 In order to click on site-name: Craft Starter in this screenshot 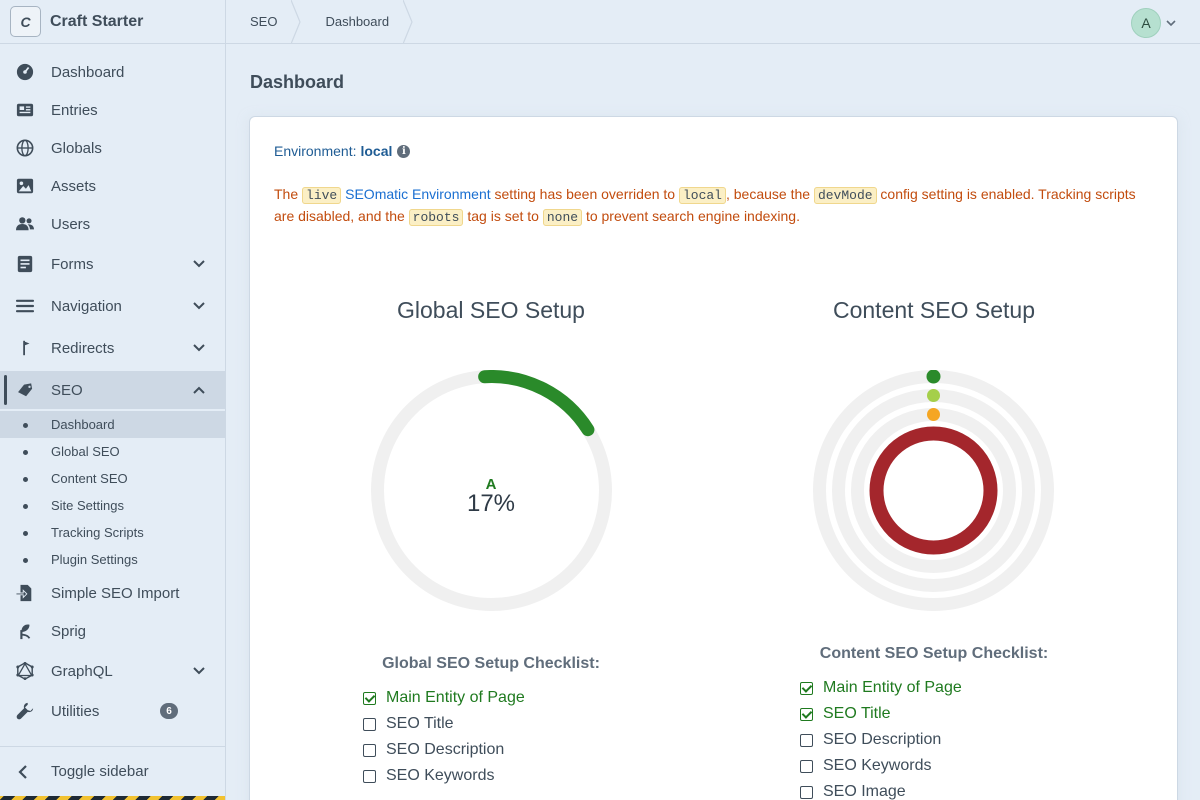, I will do `click(97, 21)`.